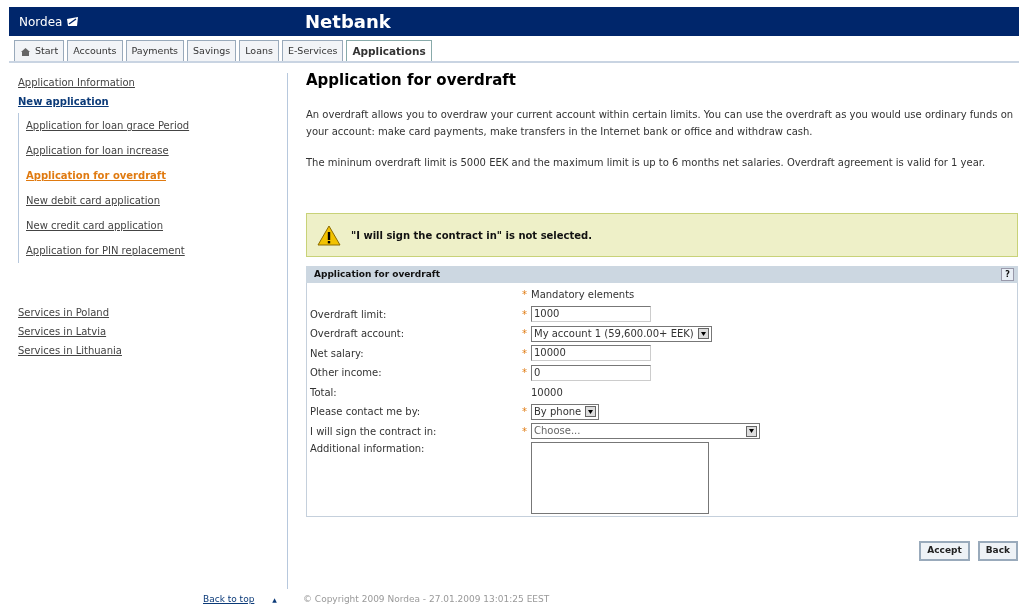 Image resolution: width=1019 pixels, height=615 pixels. What do you see at coordinates (426, 599) in the screenshot?
I see `copyright-text: © Copyright 2009 Nordea - 27.01.2009 13:01:25 EEST` at bounding box center [426, 599].